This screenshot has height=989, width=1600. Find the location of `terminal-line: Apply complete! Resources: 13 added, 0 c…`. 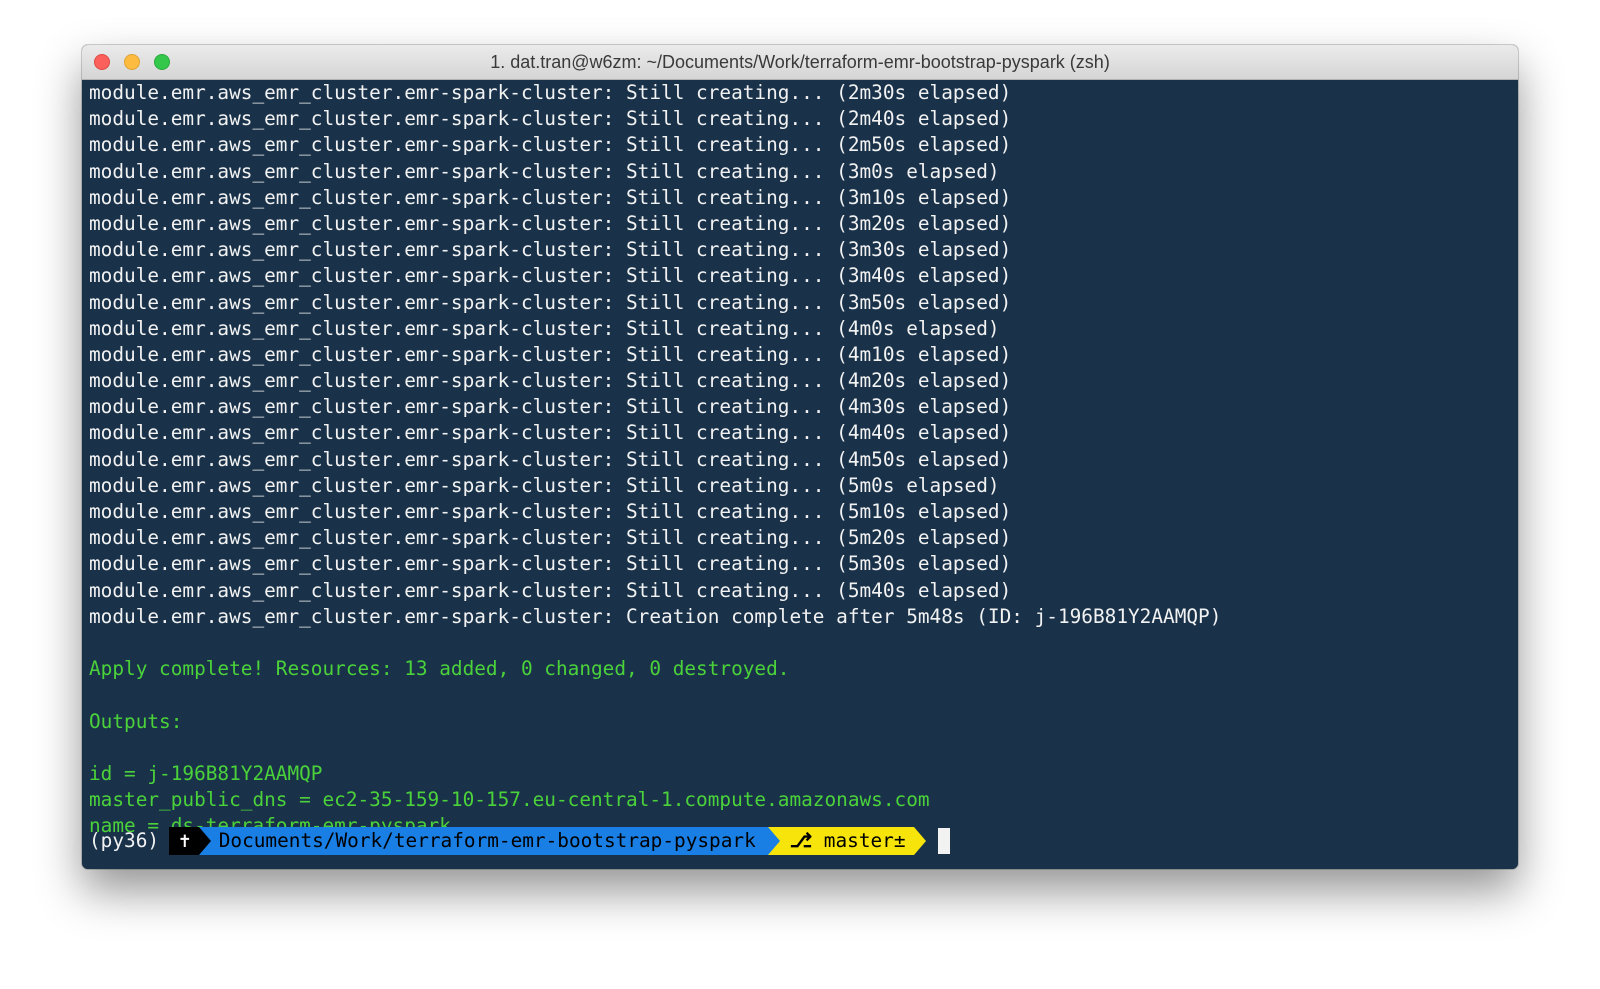

terminal-line: Apply complete! Resources: 13 added, 0 c… is located at coordinates (439, 669).